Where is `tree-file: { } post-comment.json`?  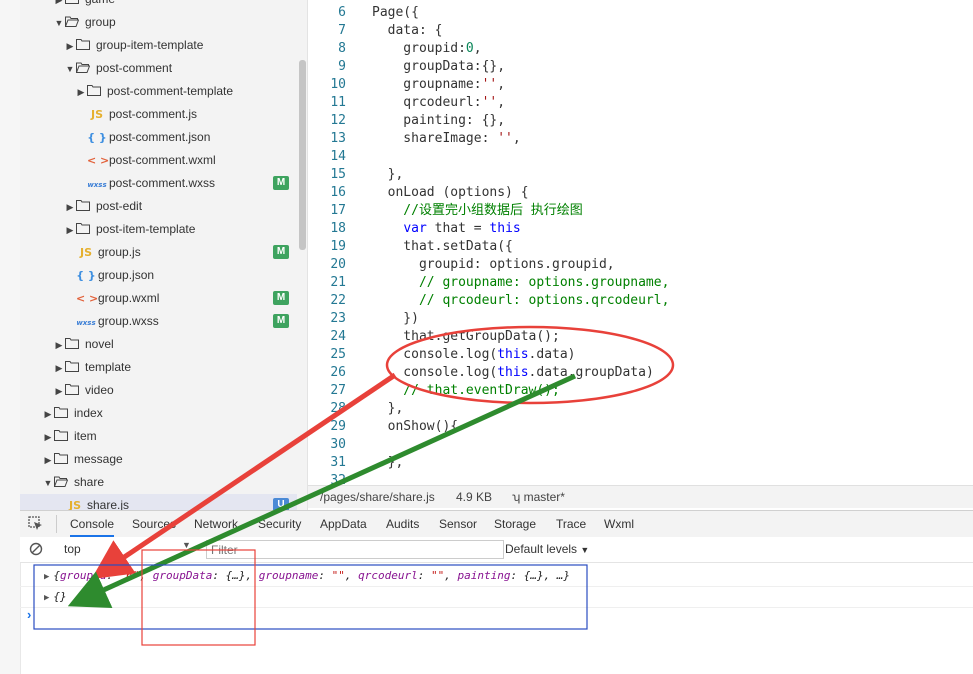 tree-file: { } post-comment.json is located at coordinates (158, 137).